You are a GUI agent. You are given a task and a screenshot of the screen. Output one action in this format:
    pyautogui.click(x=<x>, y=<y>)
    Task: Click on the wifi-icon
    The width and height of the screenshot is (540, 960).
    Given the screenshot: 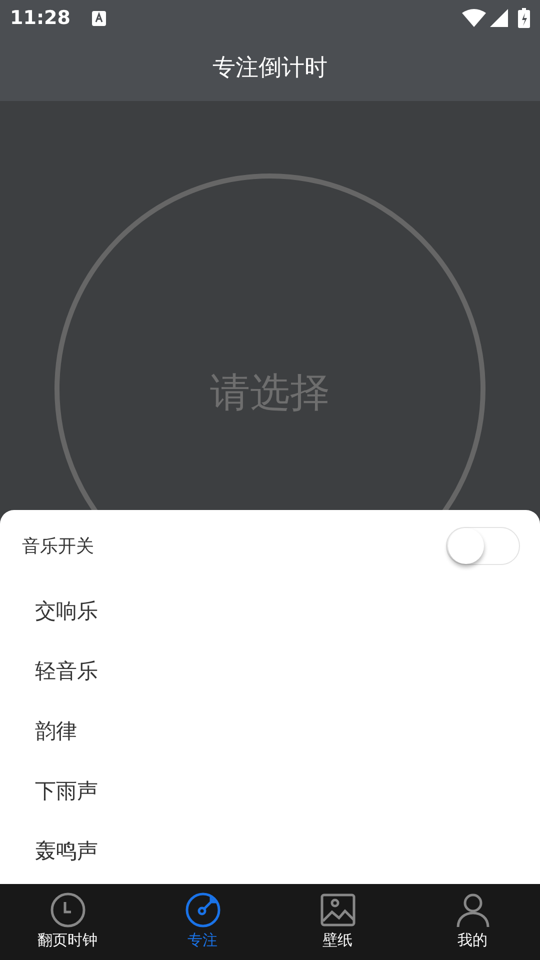 What is the action you would take?
    pyautogui.click(x=474, y=18)
    